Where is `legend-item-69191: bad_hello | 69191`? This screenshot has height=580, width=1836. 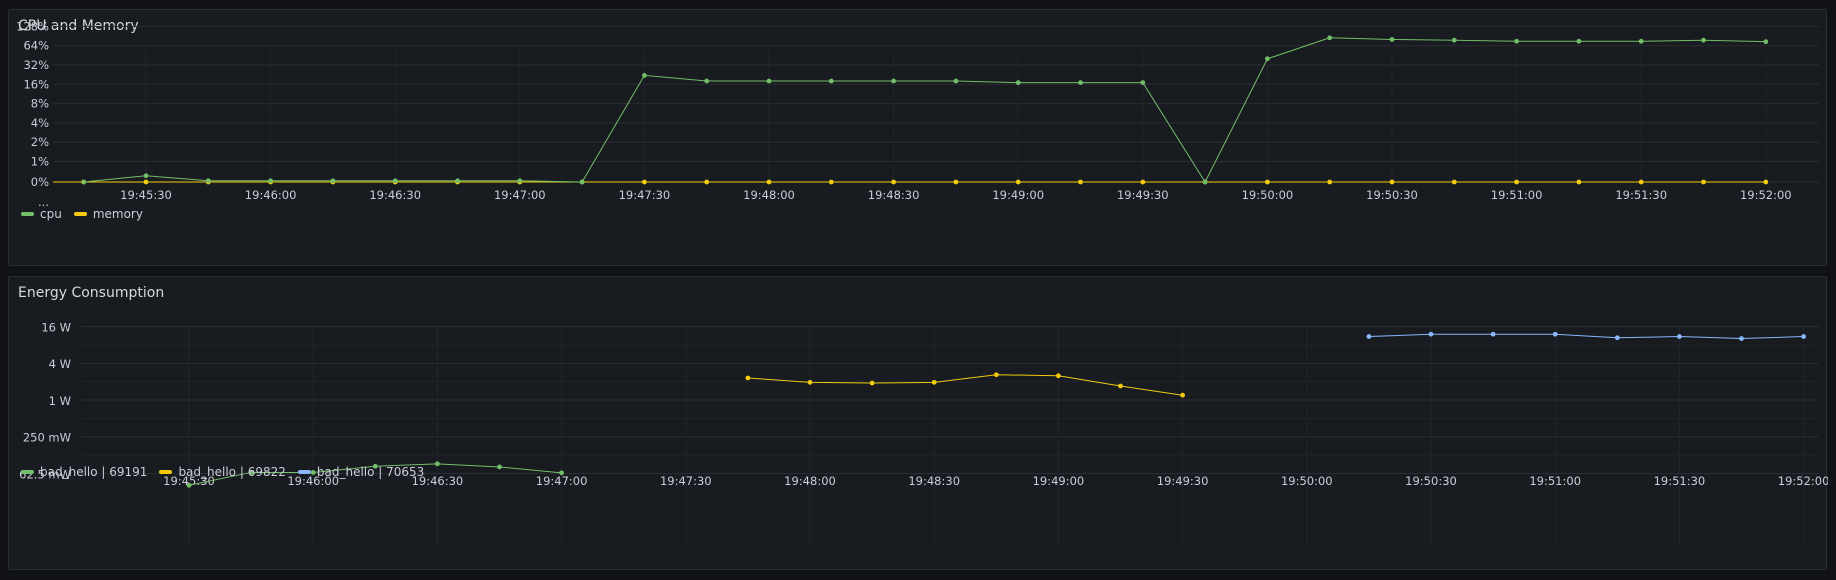
legend-item-69191: bad_hello | 69191 is located at coordinates (84, 472).